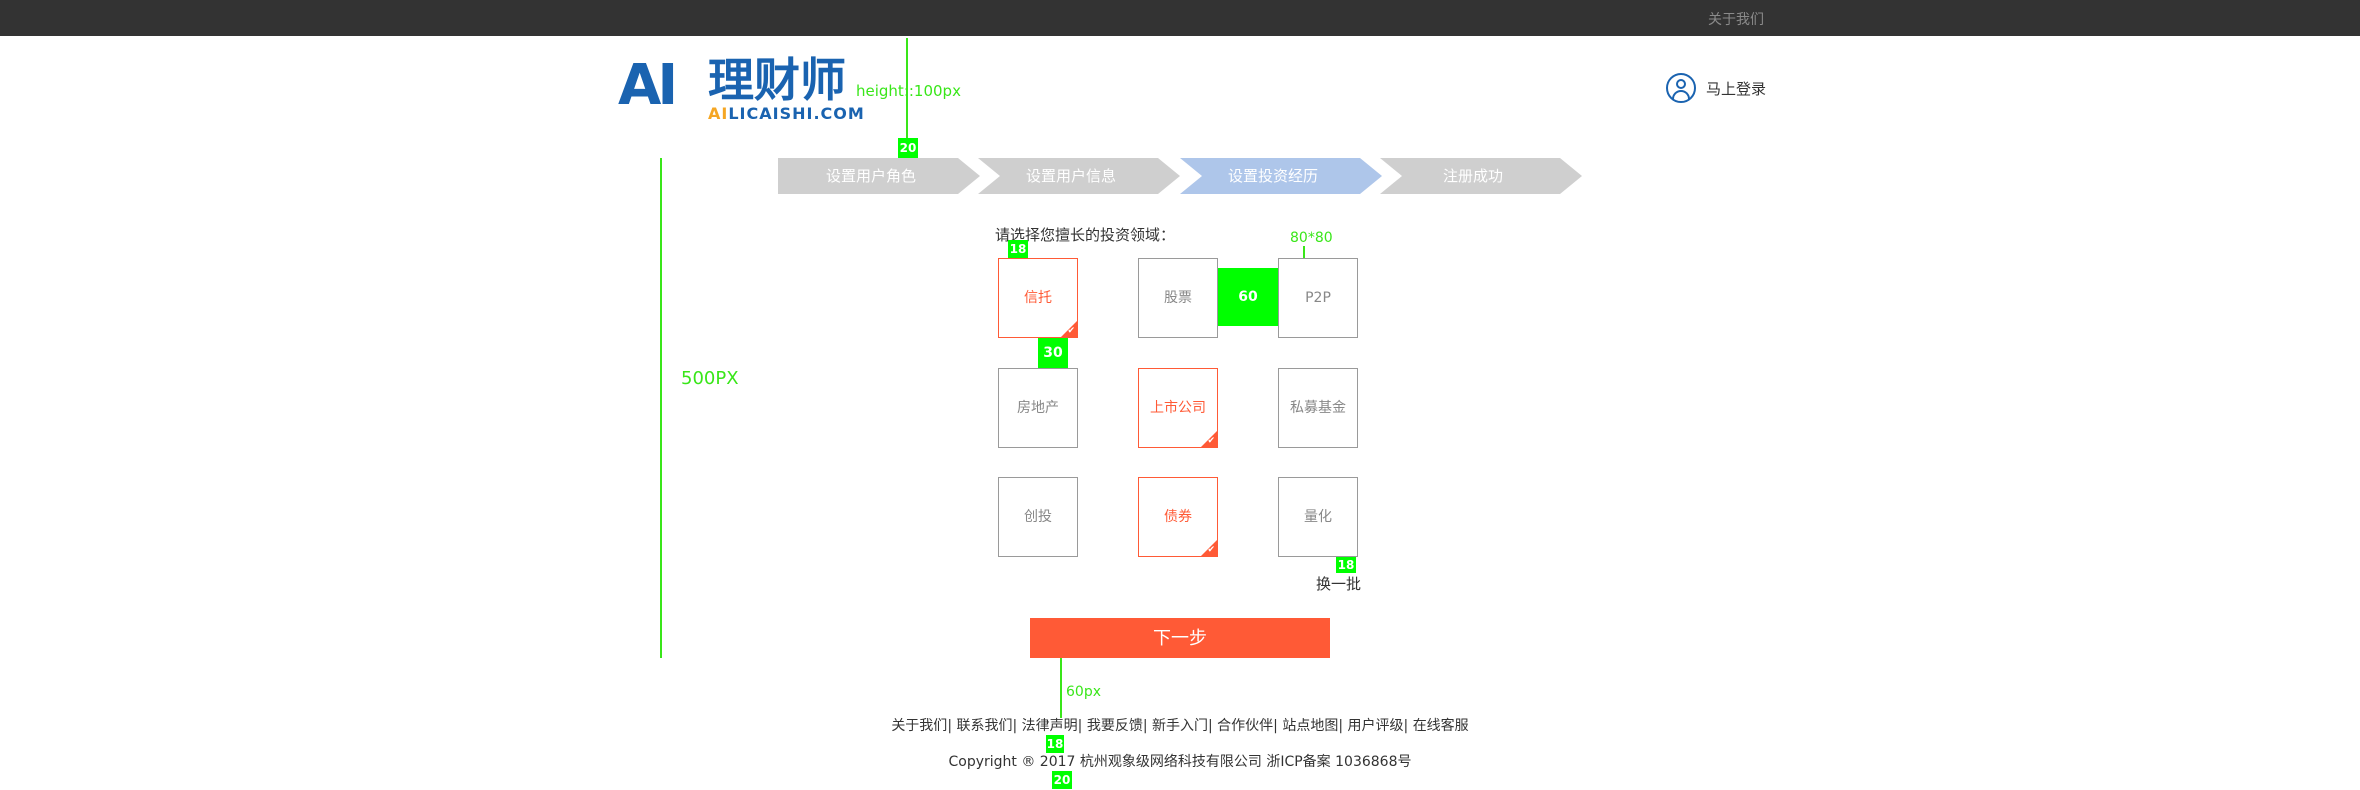  I want to click on tile-bond: 债券 ✔, so click(1178, 517).